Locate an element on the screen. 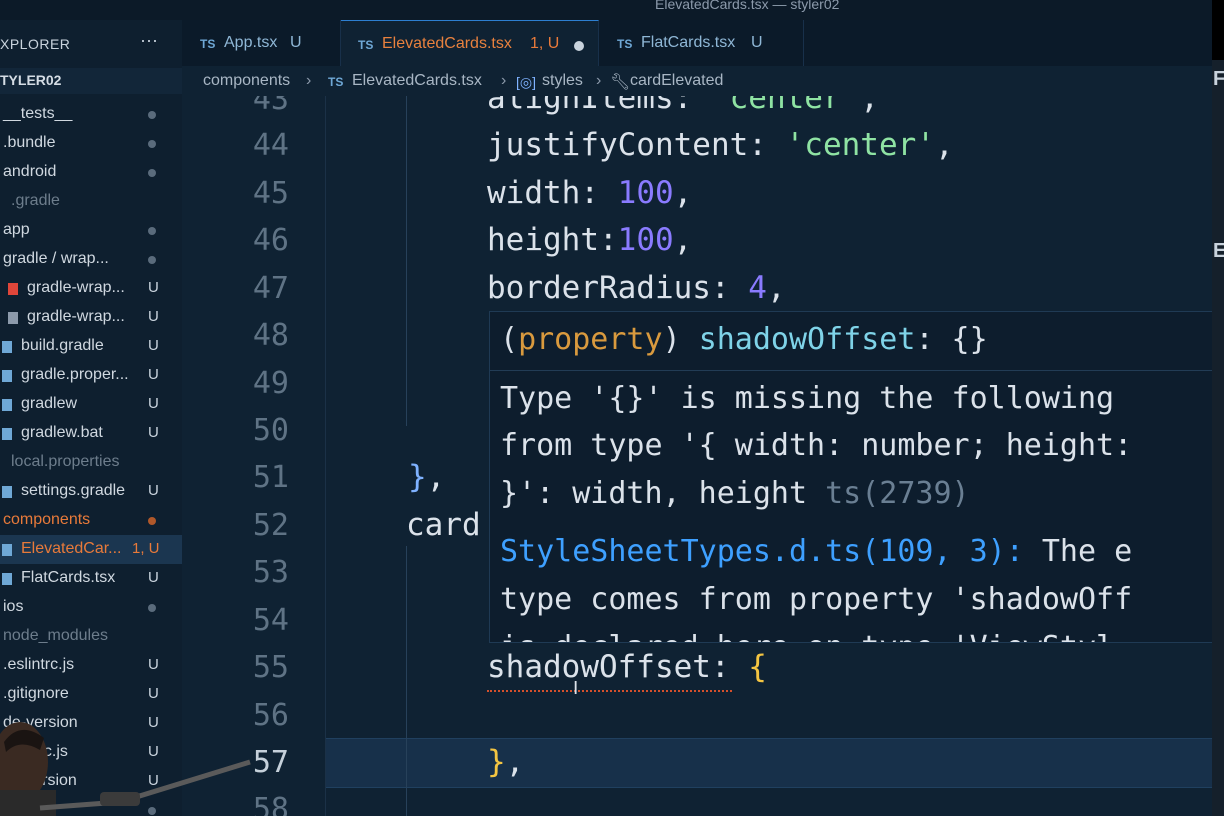  text-cursor-icon: I is located at coordinates (576, 688).